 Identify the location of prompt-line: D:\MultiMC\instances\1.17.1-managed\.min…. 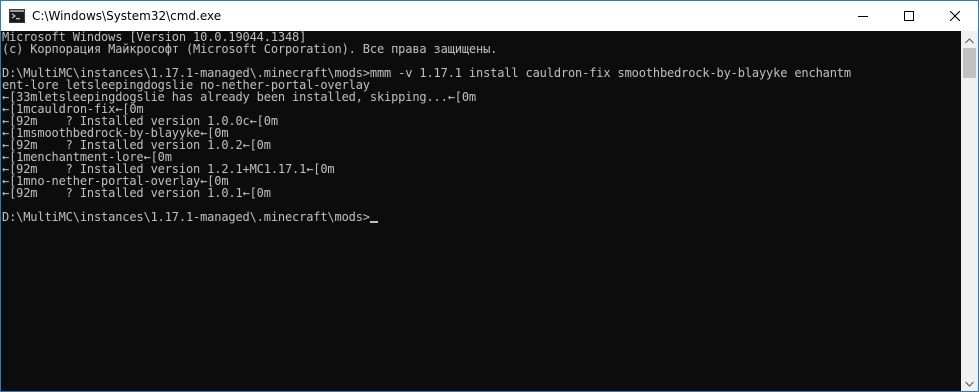
(481, 217).